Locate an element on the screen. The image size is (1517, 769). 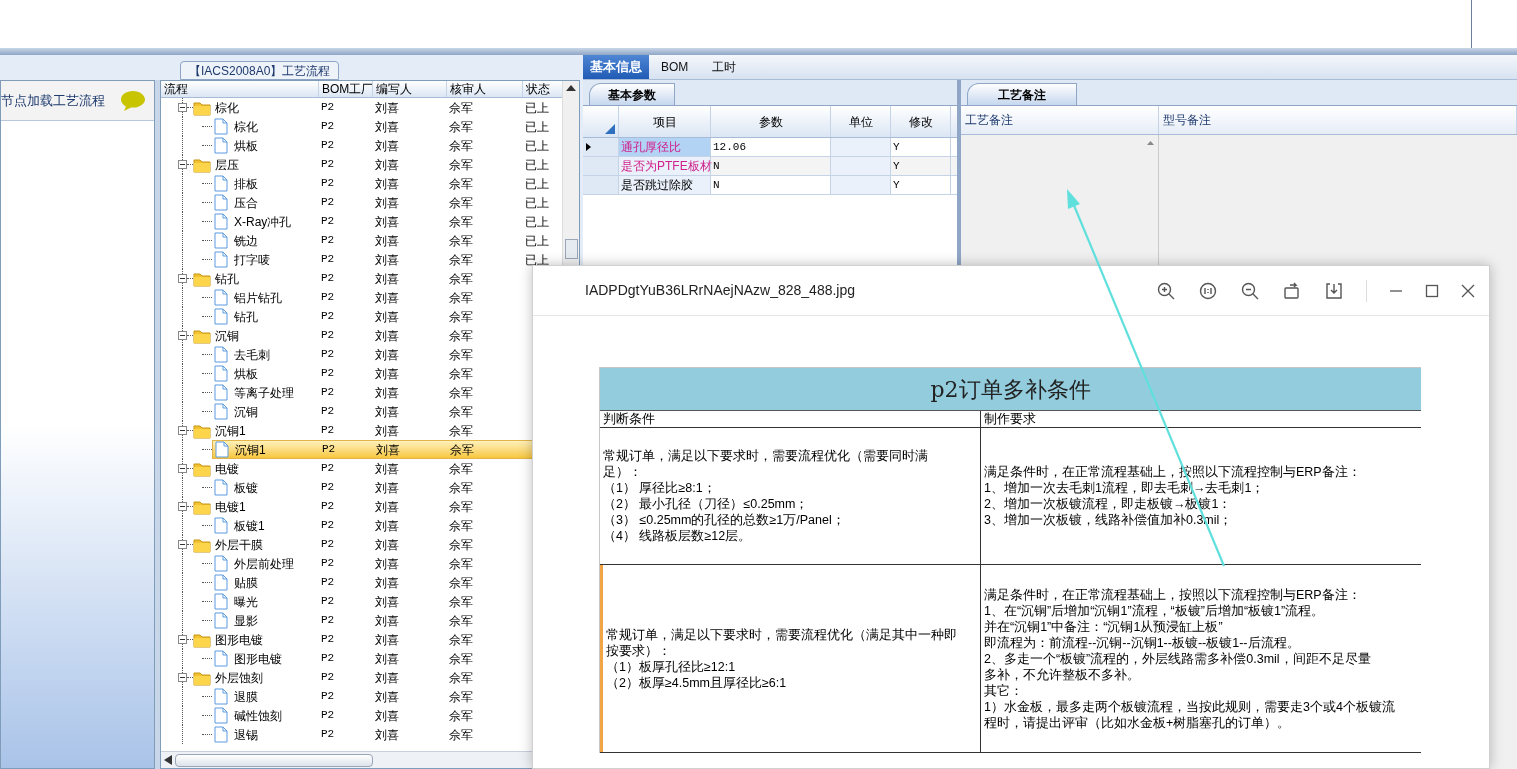
notes-tab: 工艺备注 is located at coordinates (1022, 94).